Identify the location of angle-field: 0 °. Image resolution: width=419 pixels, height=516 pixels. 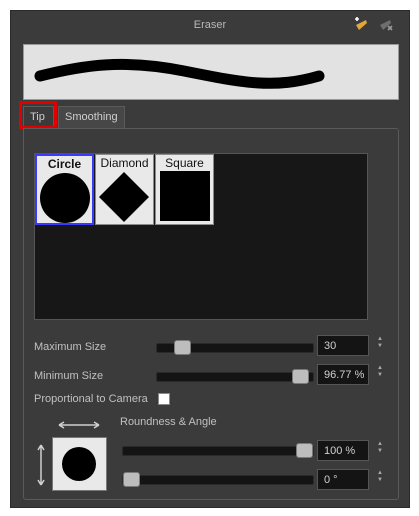
(343, 479).